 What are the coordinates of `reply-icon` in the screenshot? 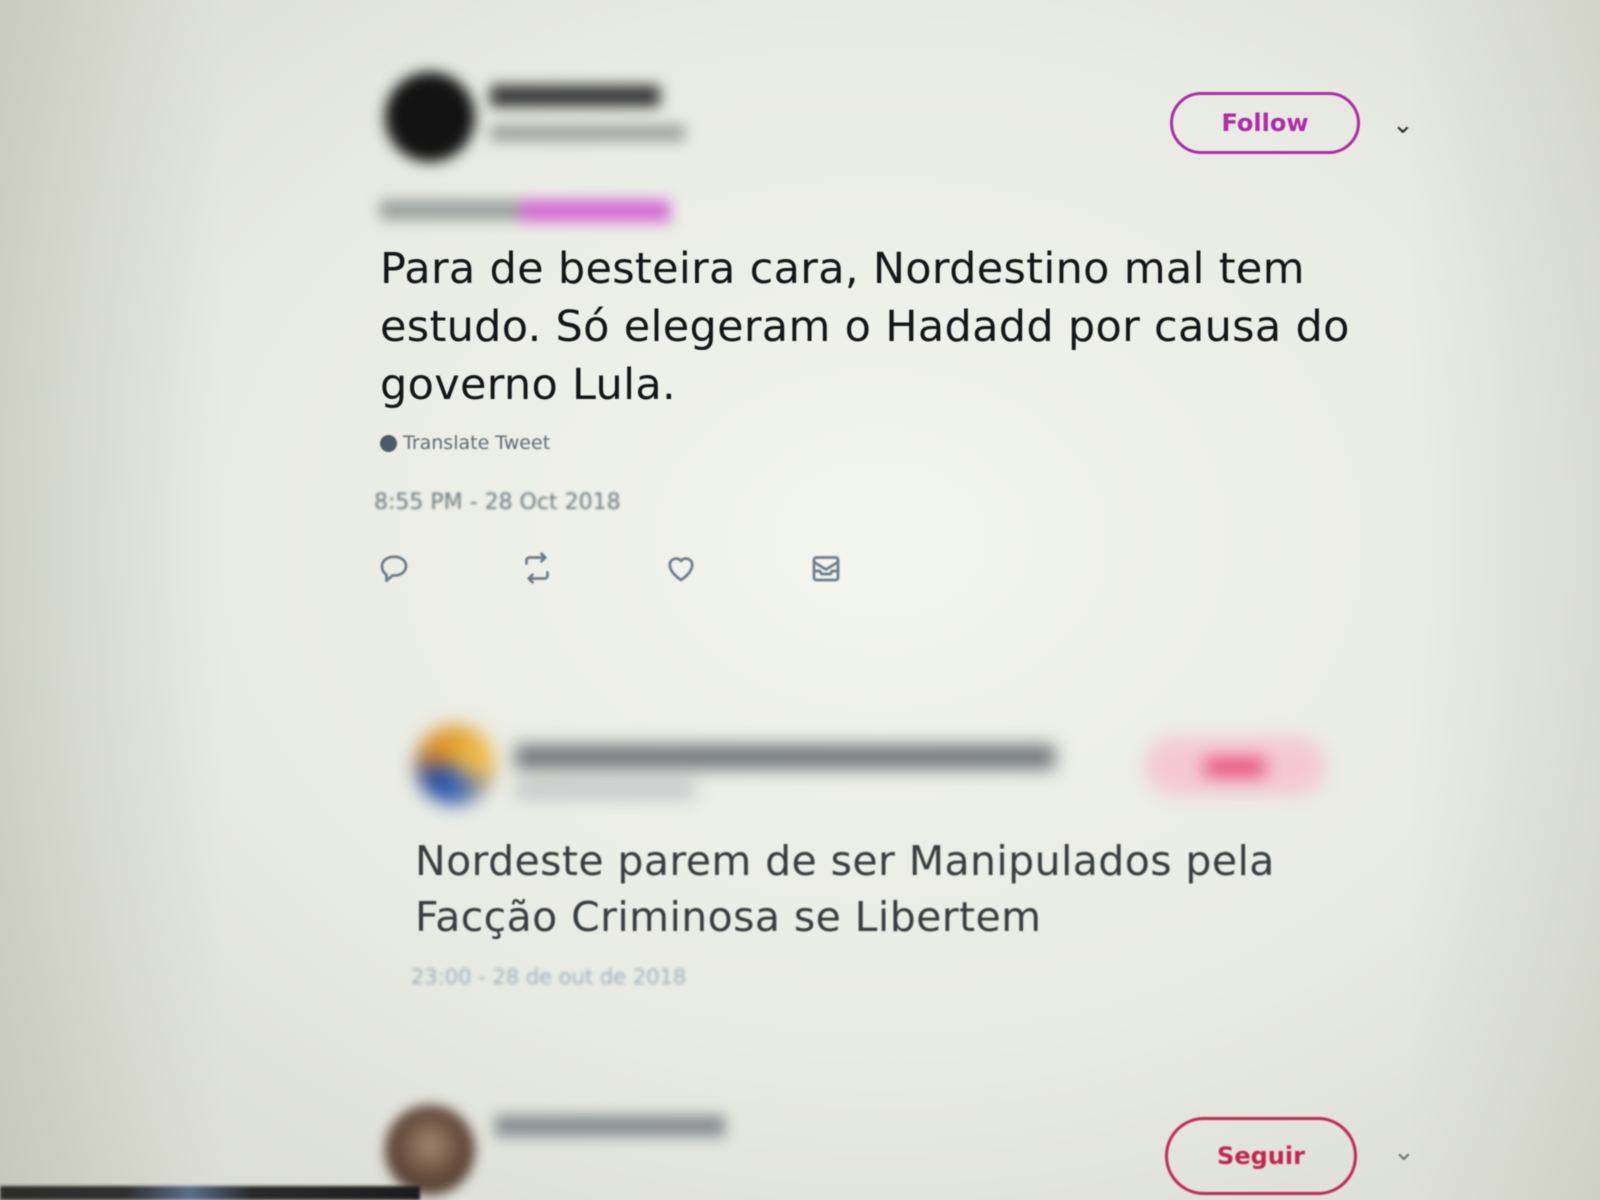 It's located at (394, 568).